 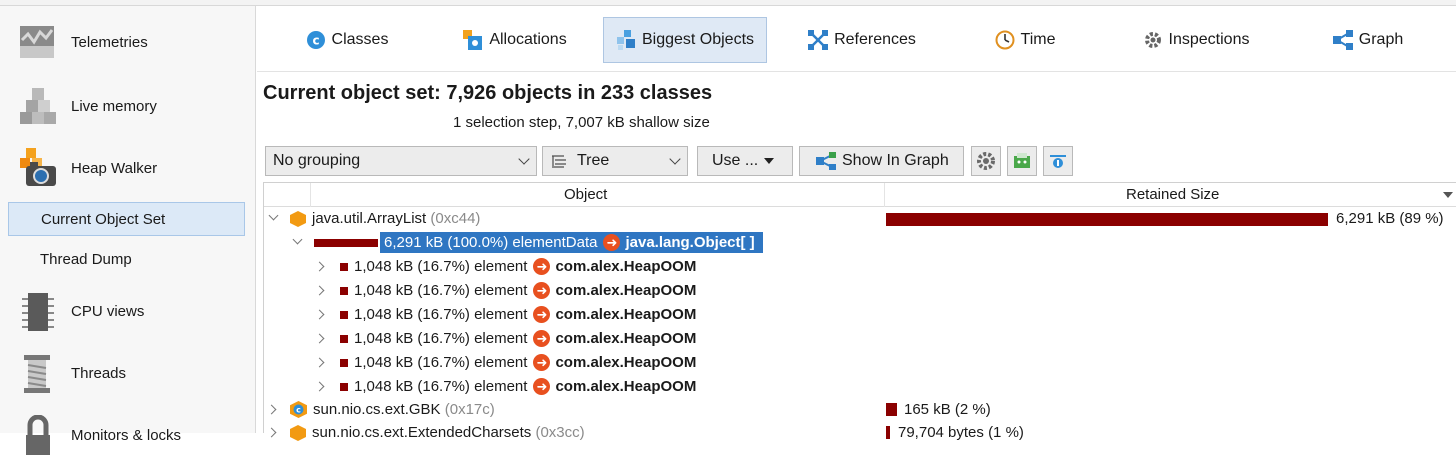 I want to click on sidebar-item-heap-walker: Heap Walker, so click(x=127, y=168).